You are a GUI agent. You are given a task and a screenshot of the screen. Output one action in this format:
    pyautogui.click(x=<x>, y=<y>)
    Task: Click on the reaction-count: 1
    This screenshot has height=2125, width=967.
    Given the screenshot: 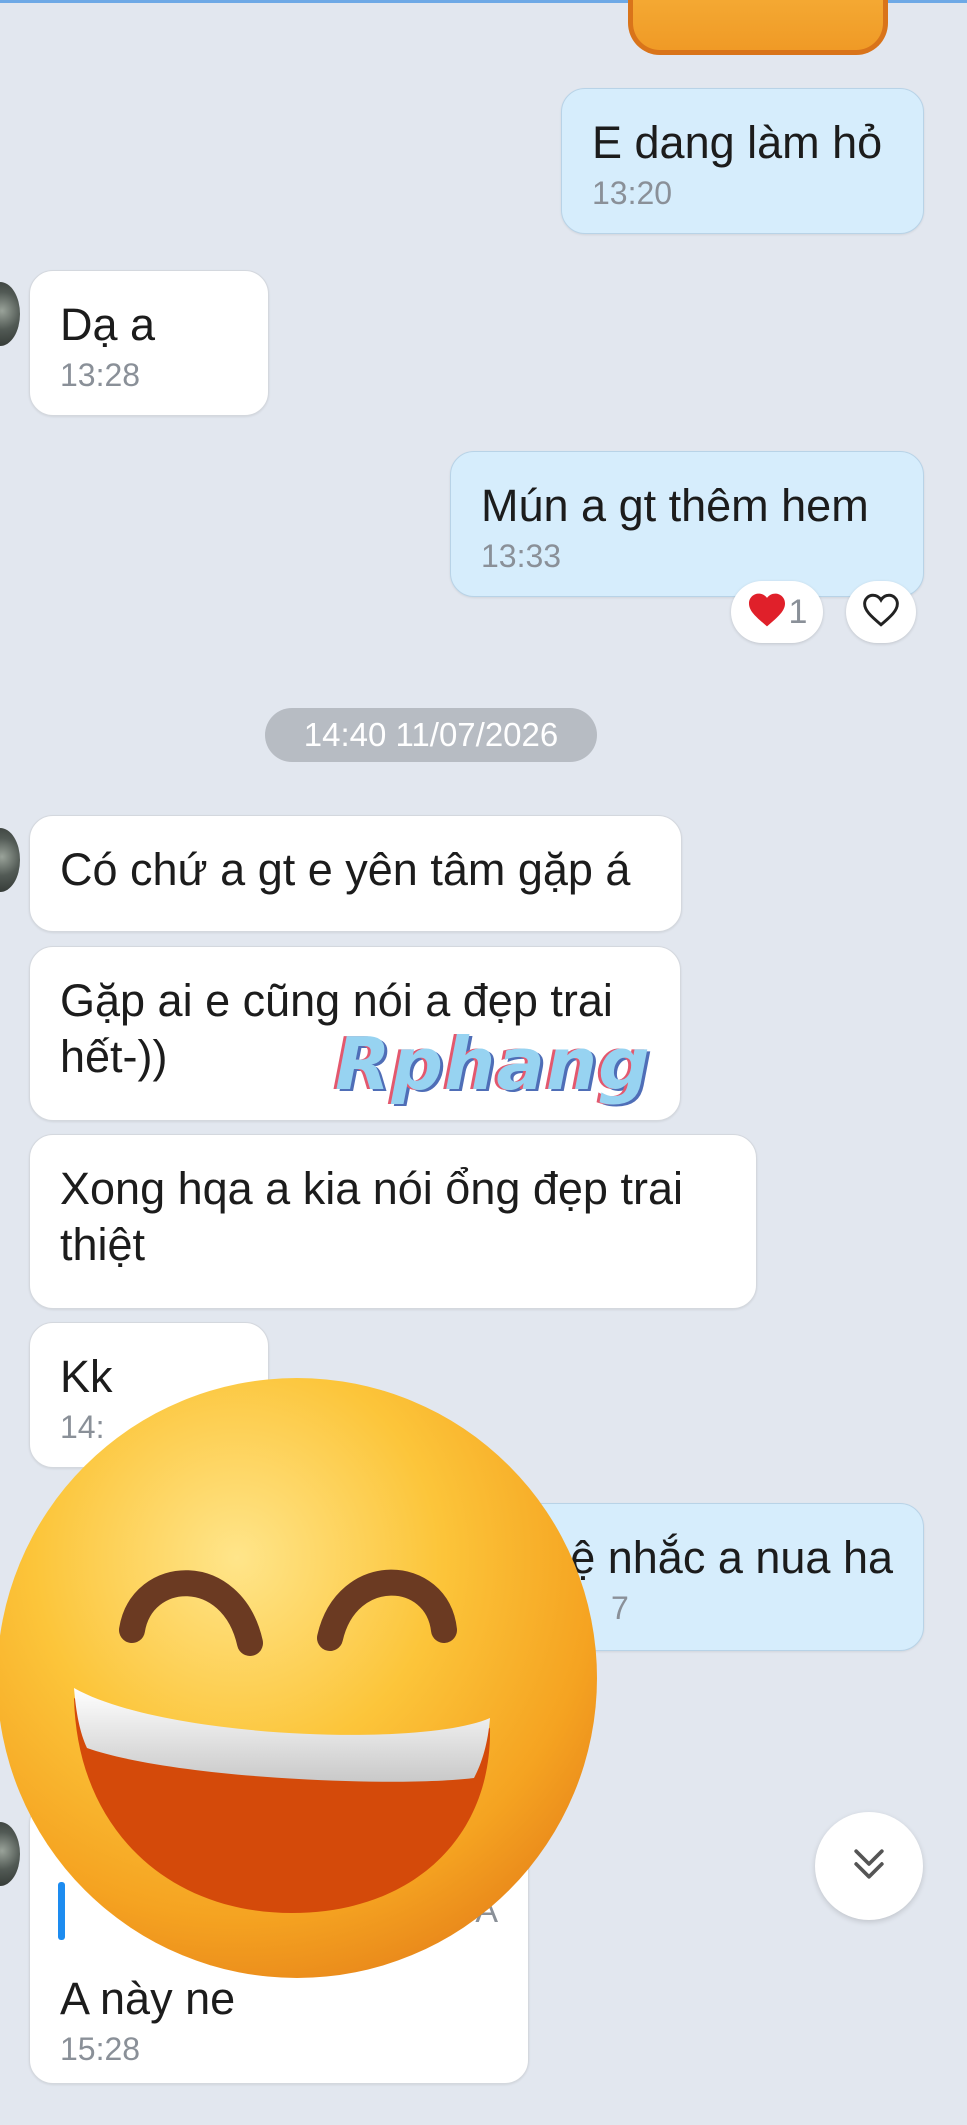 What is the action you would take?
    pyautogui.click(x=798, y=611)
    